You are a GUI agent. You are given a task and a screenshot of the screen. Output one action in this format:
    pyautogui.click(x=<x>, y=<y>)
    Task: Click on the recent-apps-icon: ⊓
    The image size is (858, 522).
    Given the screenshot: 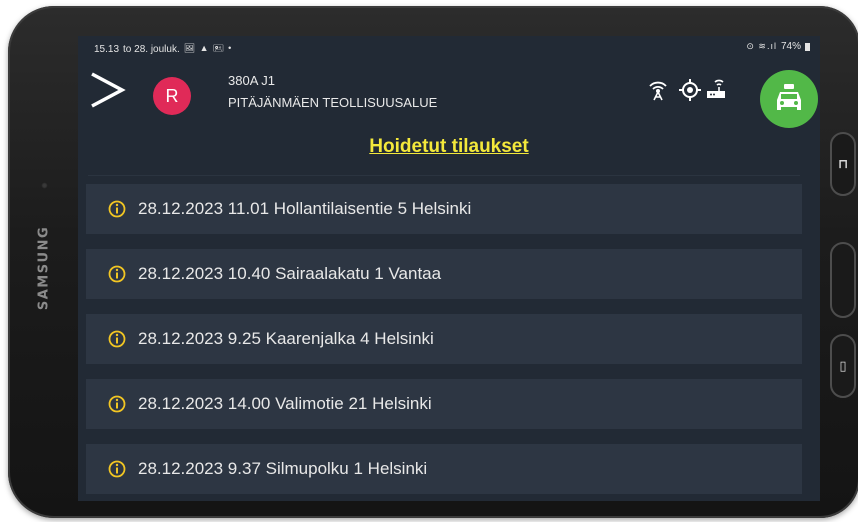 What is the action you would take?
    pyautogui.click(x=843, y=163)
    